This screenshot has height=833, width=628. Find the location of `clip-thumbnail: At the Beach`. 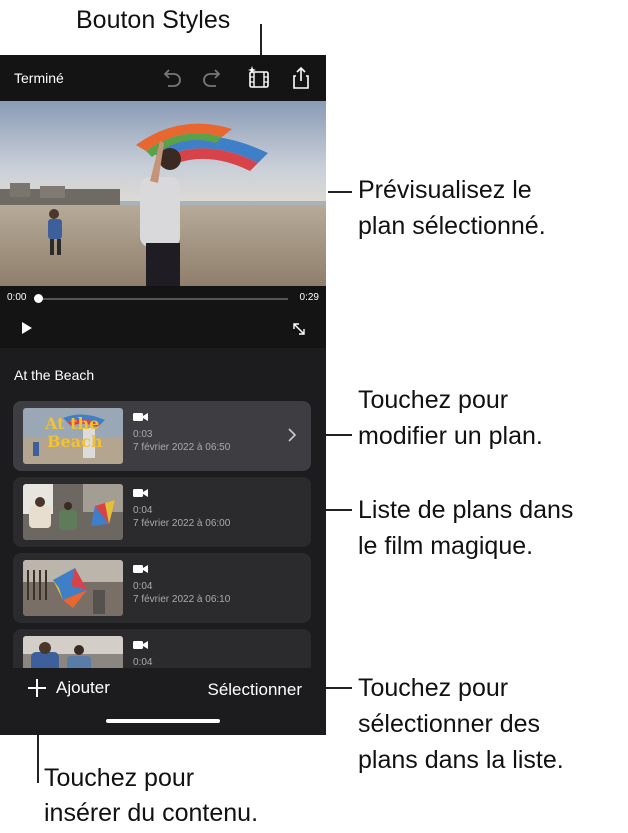

clip-thumbnail: At the Beach is located at coordinates (73, 436).